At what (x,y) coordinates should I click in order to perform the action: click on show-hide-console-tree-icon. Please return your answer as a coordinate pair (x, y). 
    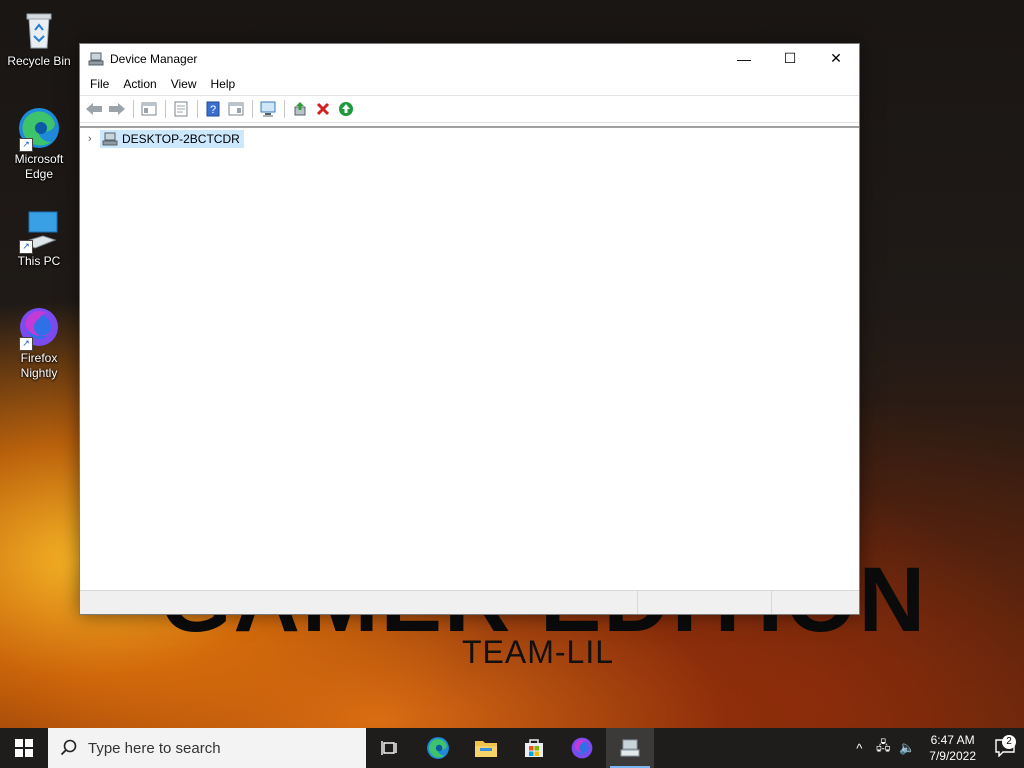
    Looking at the image, I should click on (149, 109).